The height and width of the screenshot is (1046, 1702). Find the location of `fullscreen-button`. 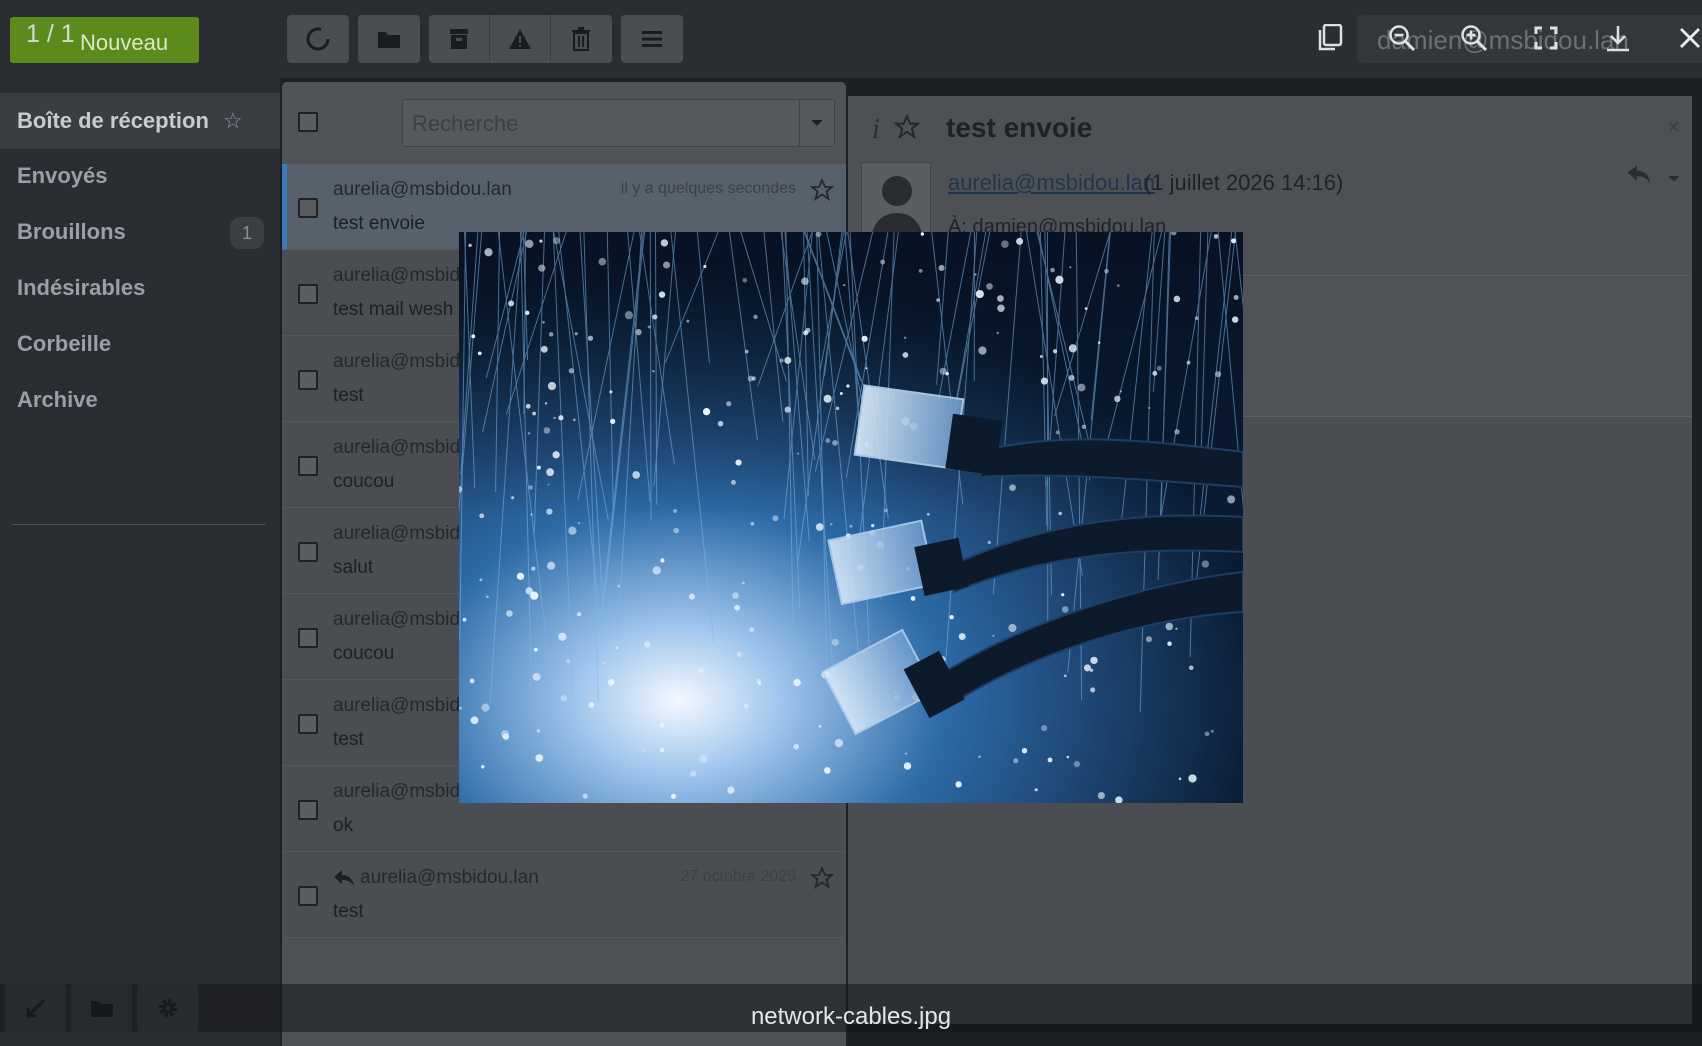

fullscreen-button is located at coordinates (1546, 38).